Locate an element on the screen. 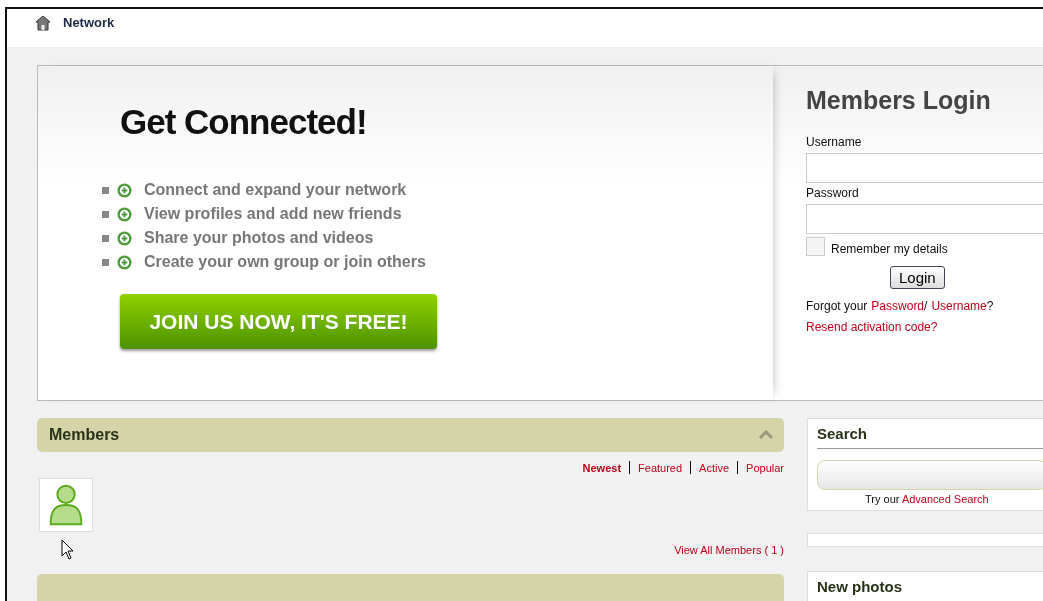 The width and height of the screenshot is (1043, 601). feature-text: Share your photos and videos is located at coordinates (259, 238).